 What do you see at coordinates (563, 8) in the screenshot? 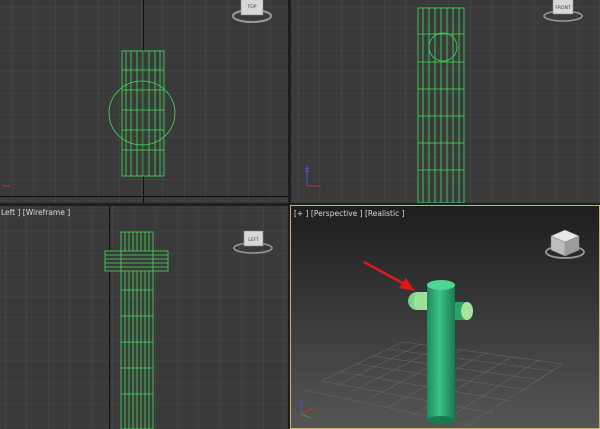
I see `viewcube-front-face: FRONT` at bounding box center [563, 8].